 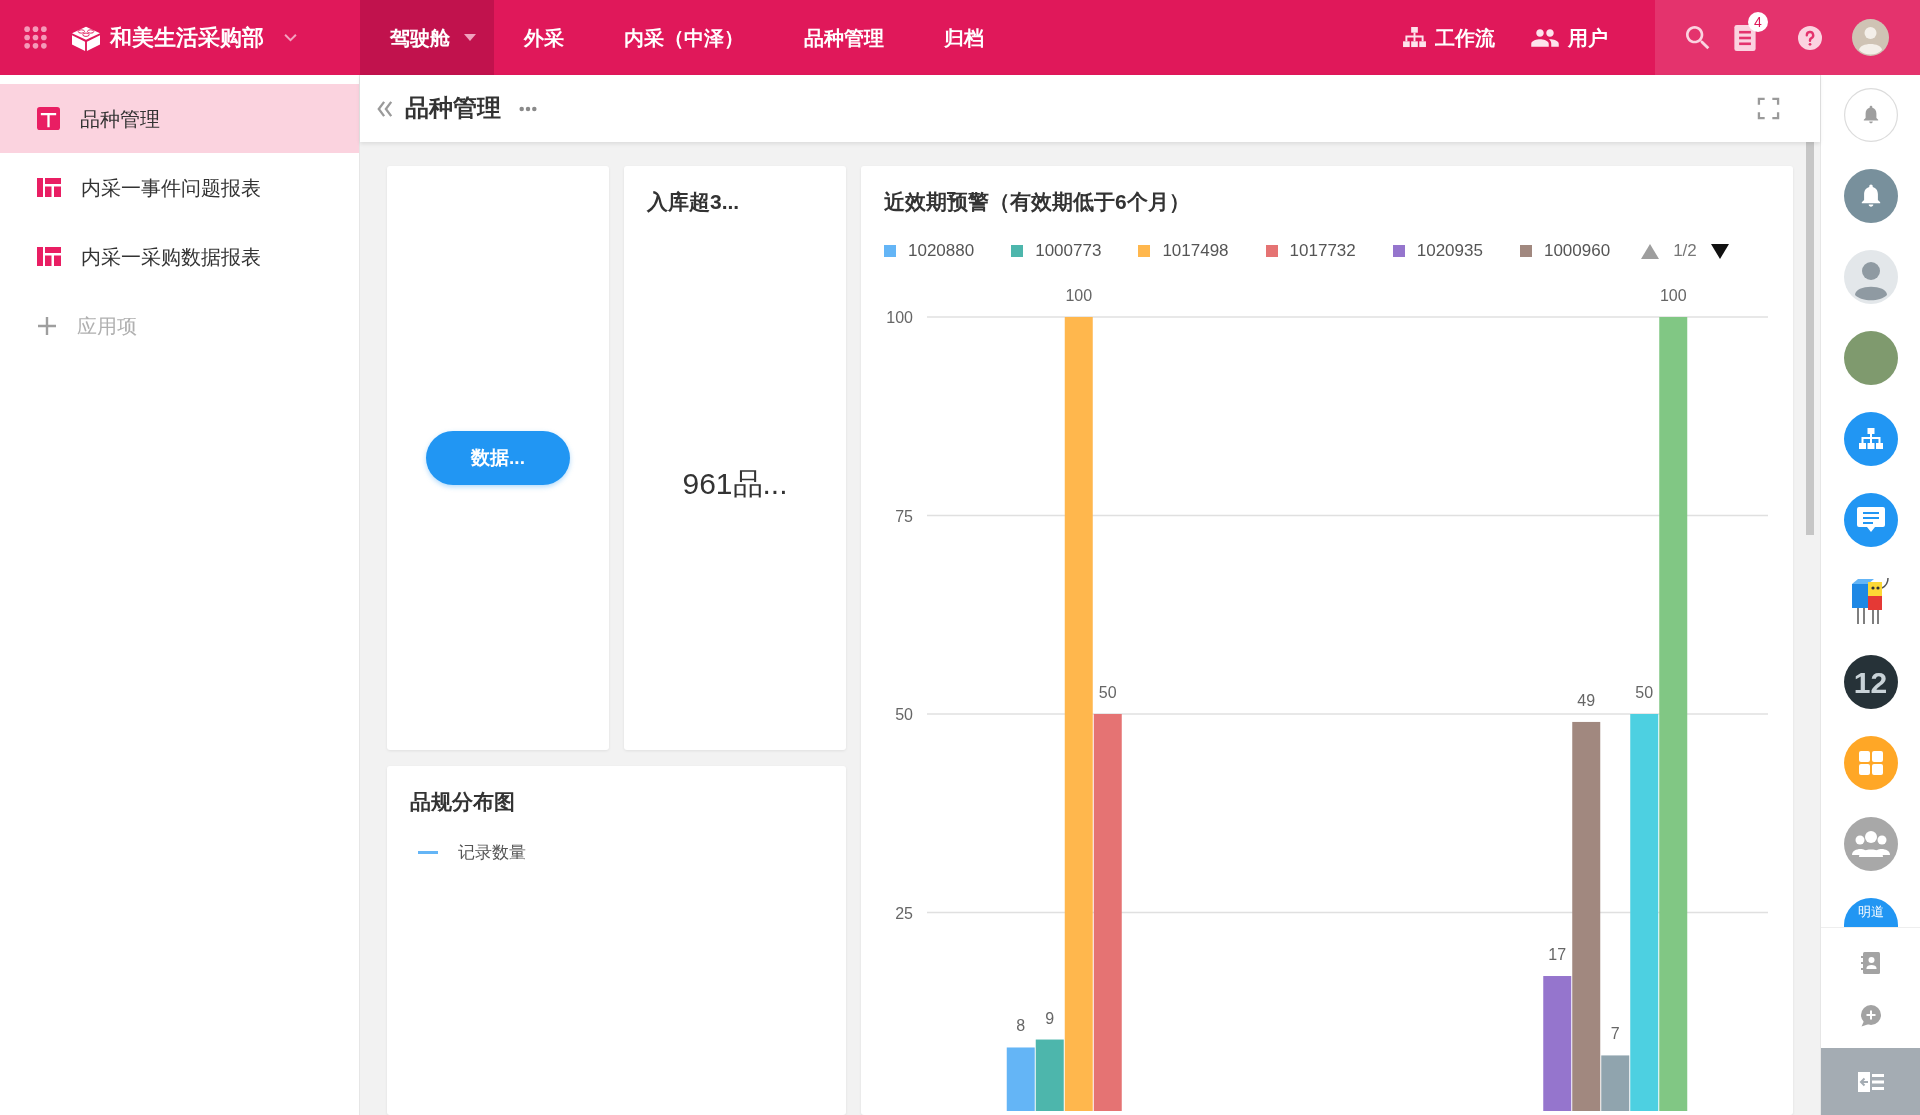 I want to click on layout-icon, so click(x=48, y=118).